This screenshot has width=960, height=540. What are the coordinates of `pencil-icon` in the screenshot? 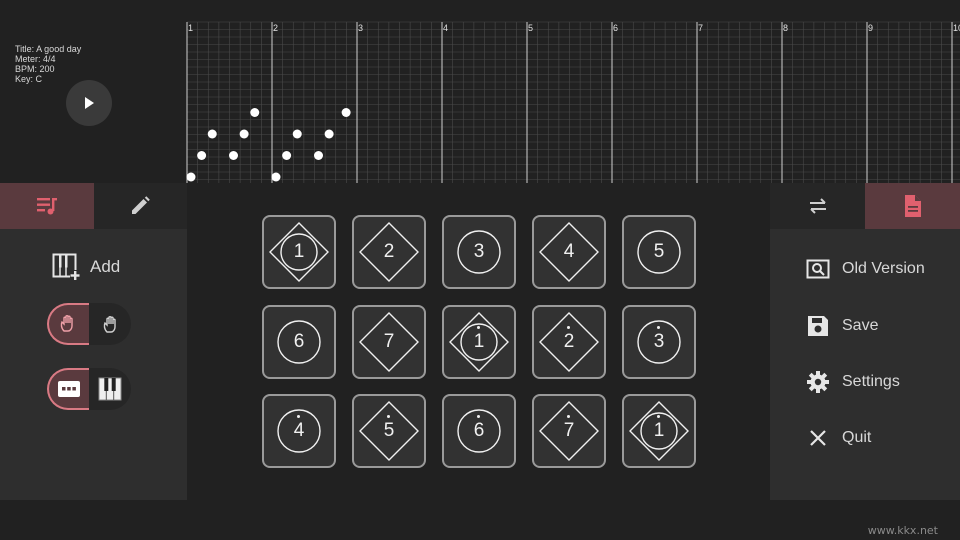 It's located at (141, 205).